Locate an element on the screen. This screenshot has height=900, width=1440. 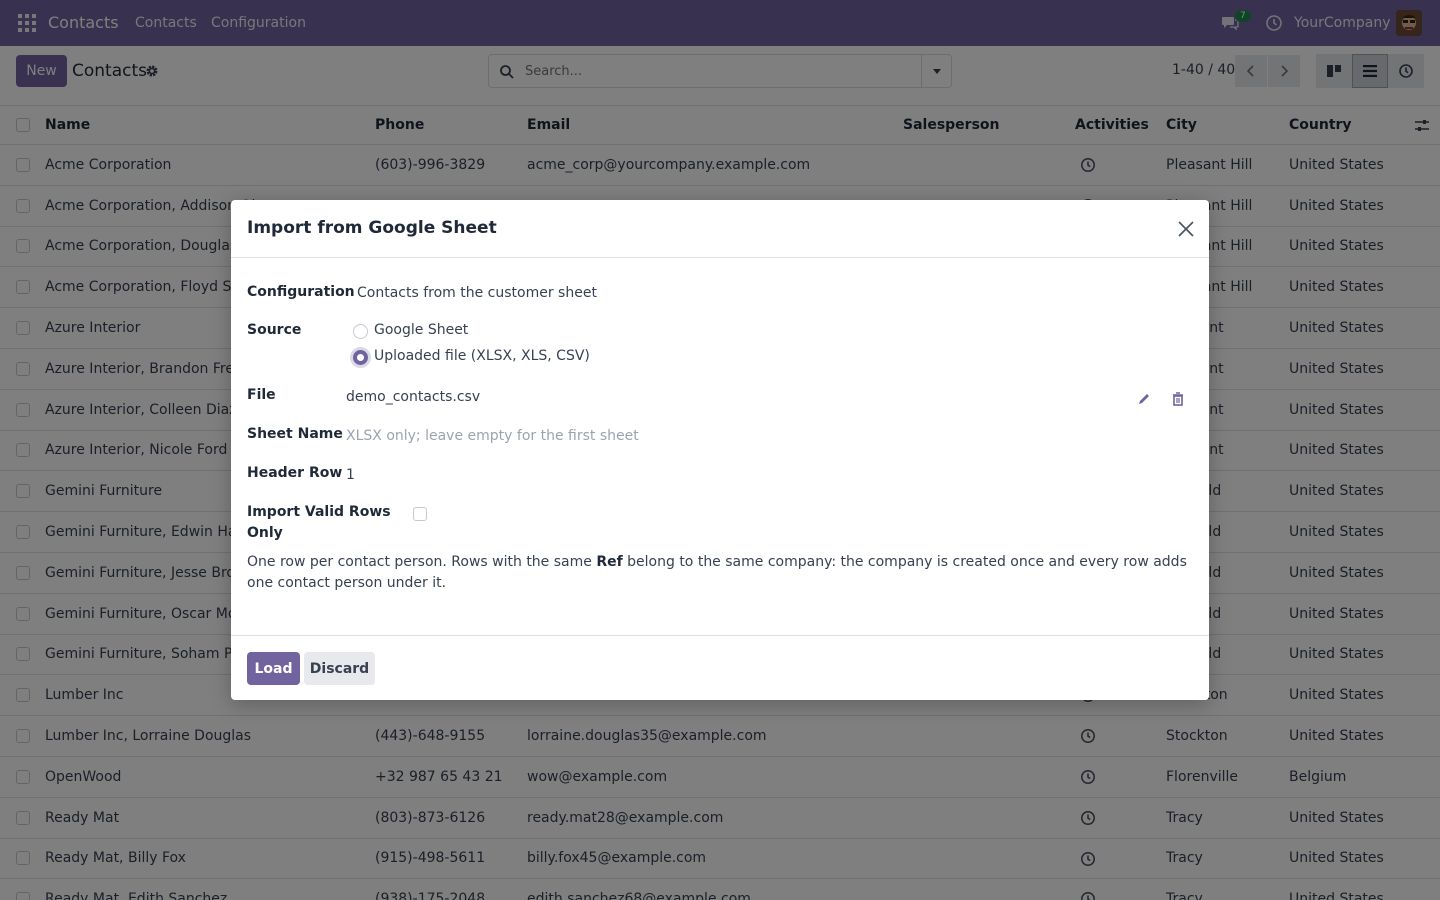
file-label: File is located at coordinates (261, 395).